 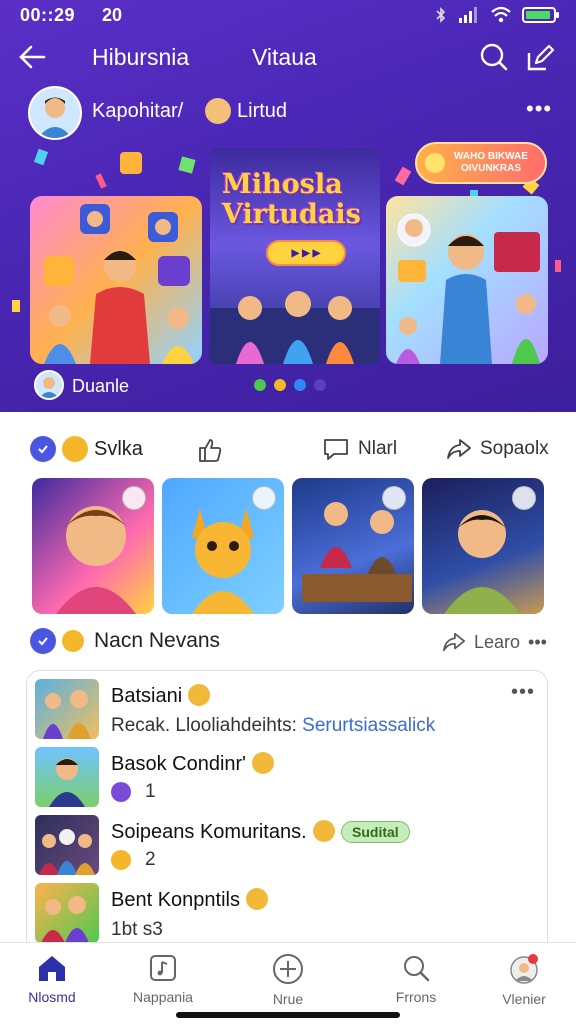 What do you see at coordinates (137, 929) in the screenshot?
I see `item-subtitle: 1bt s3` at bounding box center [137, 929].